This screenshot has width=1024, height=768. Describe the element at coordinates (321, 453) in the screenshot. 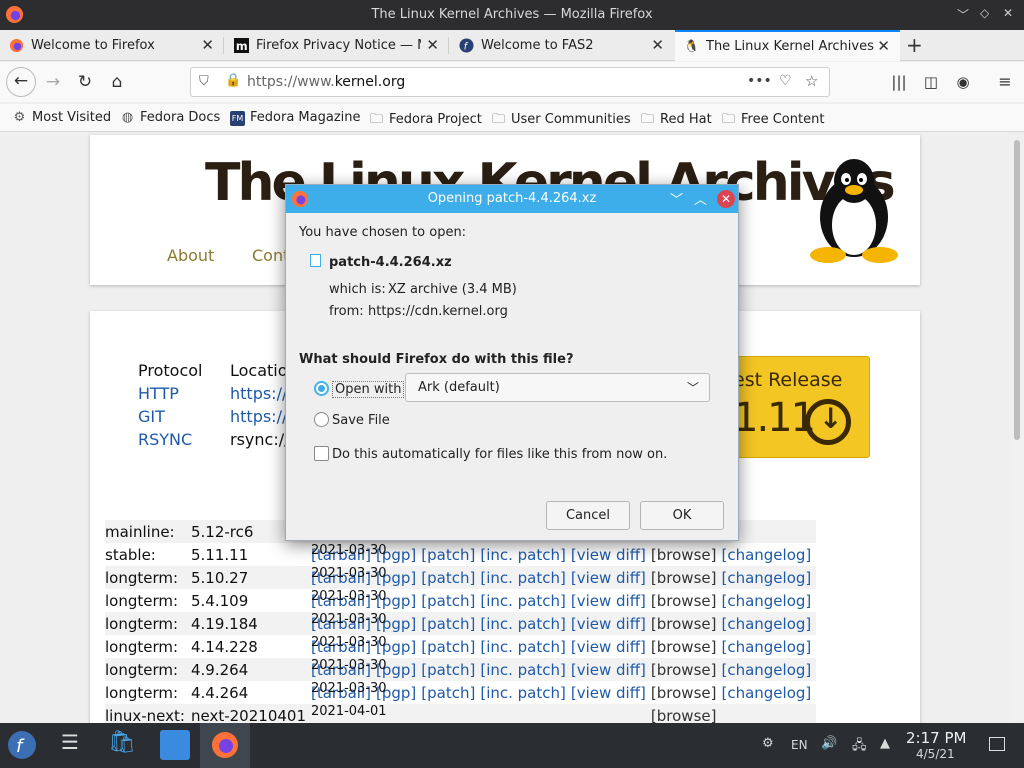

I see `auto-checkbox` at that location.